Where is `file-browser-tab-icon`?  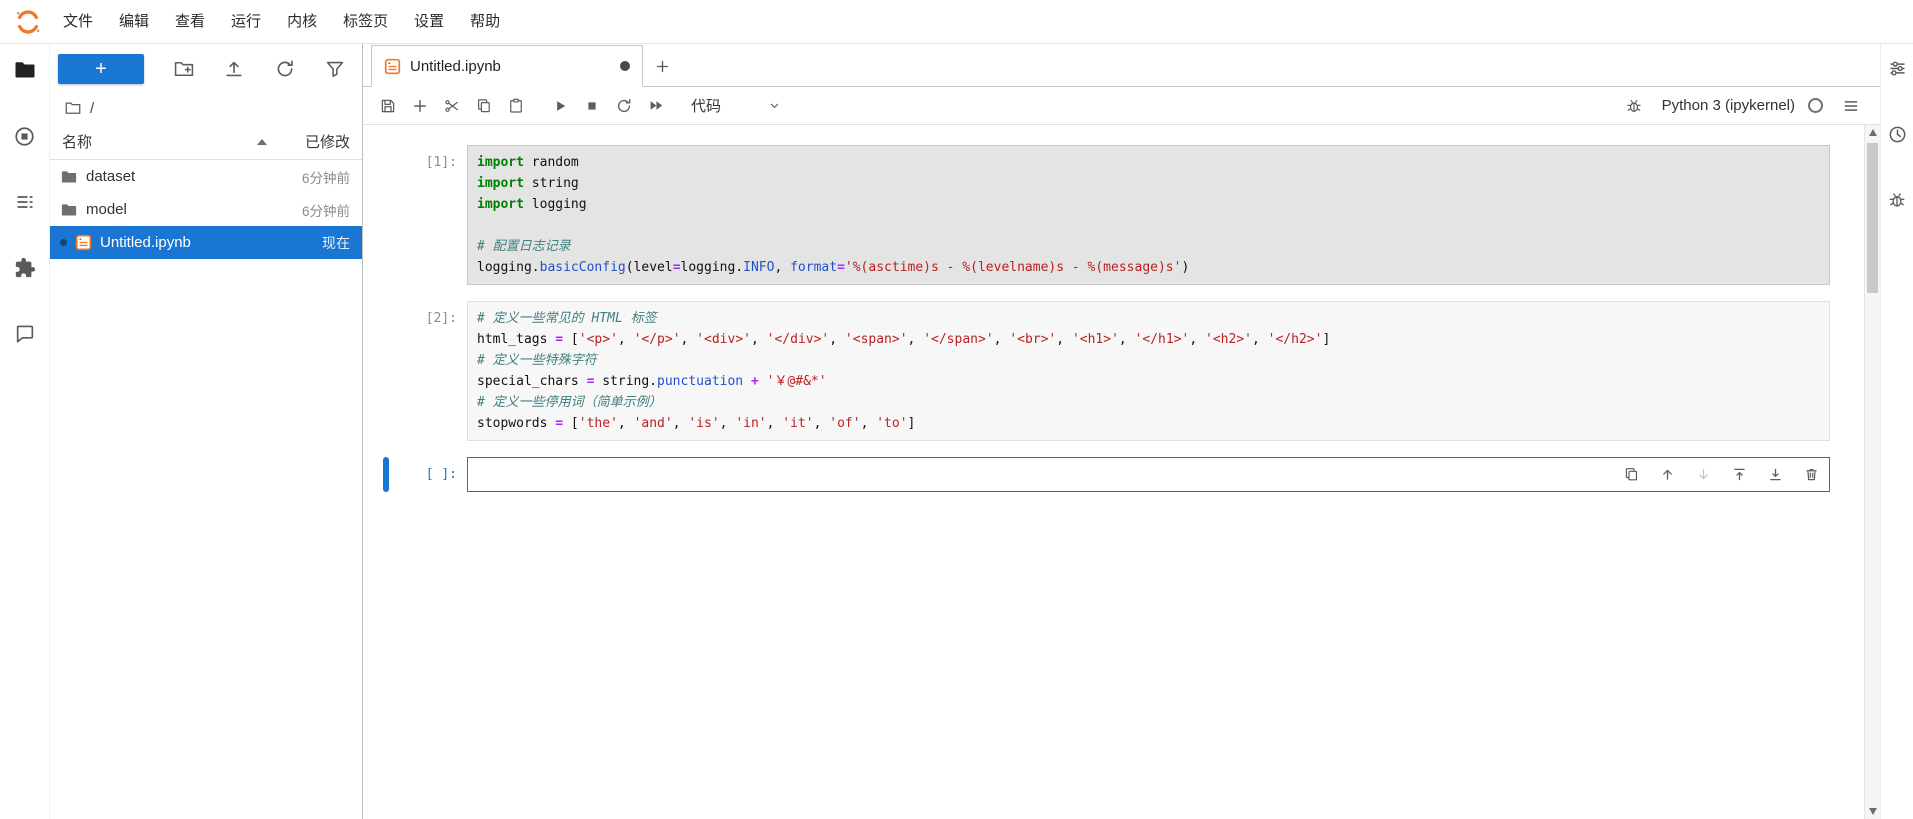
file-browser-tab-icon is located at coordinates (25, 70).